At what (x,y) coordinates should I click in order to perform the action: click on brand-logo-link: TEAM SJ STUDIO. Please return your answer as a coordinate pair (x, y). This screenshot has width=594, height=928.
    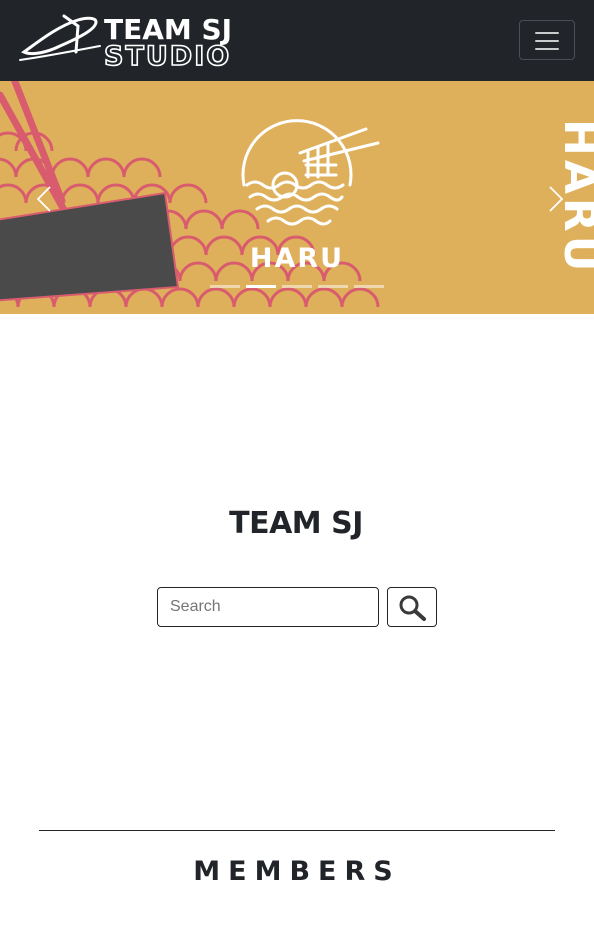
    Looking at the image, I should click on (150, 40).